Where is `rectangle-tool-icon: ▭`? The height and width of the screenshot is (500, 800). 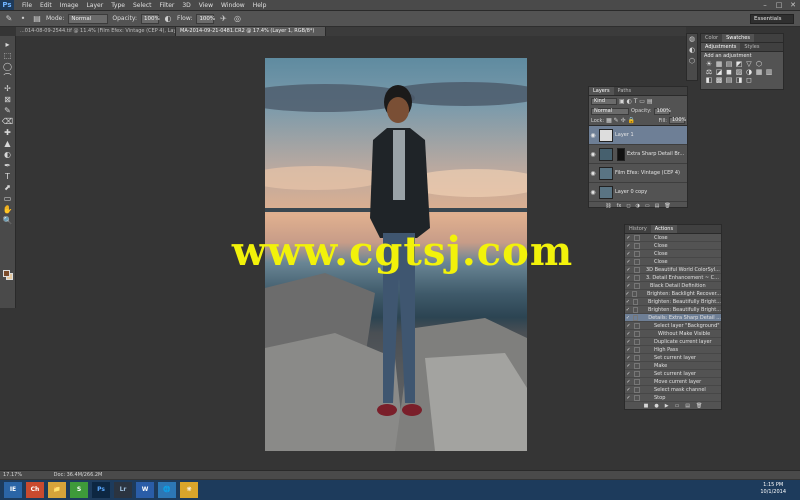
rectangle-tool-icon: ▭ is located at coordinates (8, 199).